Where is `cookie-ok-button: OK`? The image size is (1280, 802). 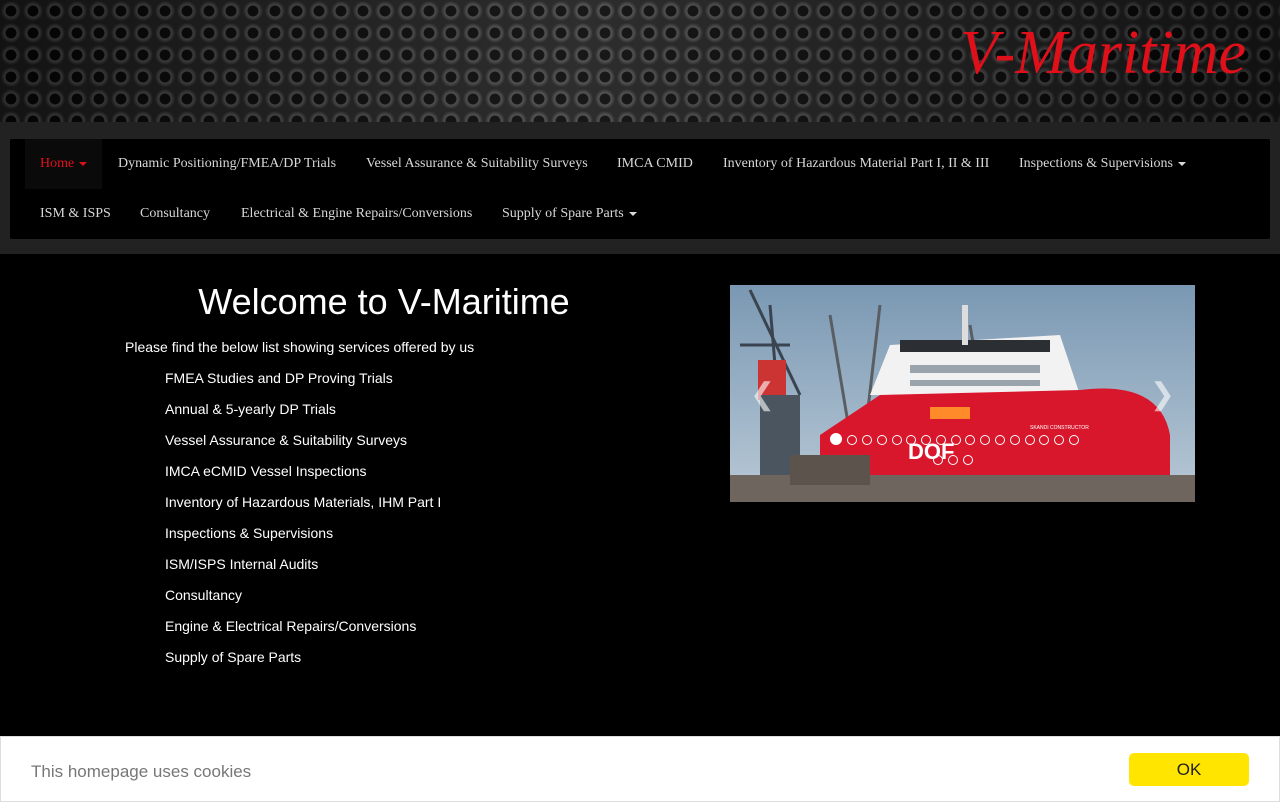 cookie-ok-button: OK is located at coordinates (1189, 769).